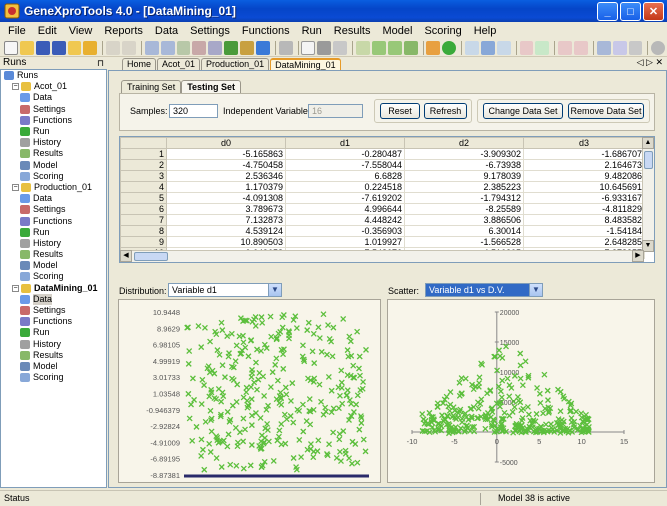  I want to click on tree-item: Data, so click(53, 97).